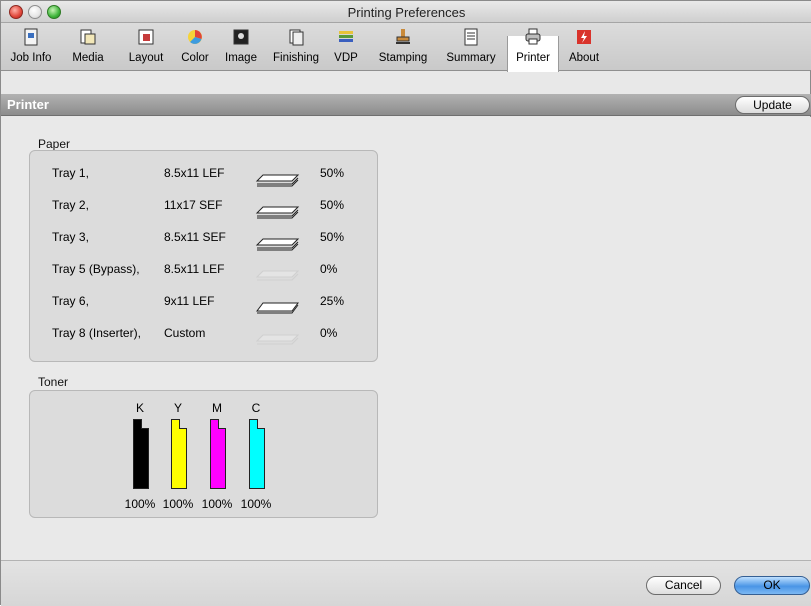 The width and height of the screenshot is (811, 606). I want to click on tray-name: Tray 5 (Bypass),, so click(96, 269).